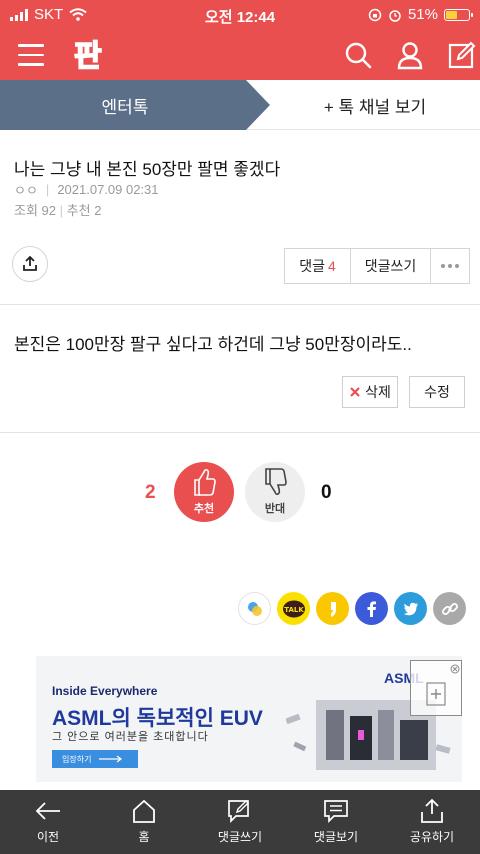 Image resolution: width=480 pixels, height=854 pixels. I want to click on share-icon, so click(432, 810).